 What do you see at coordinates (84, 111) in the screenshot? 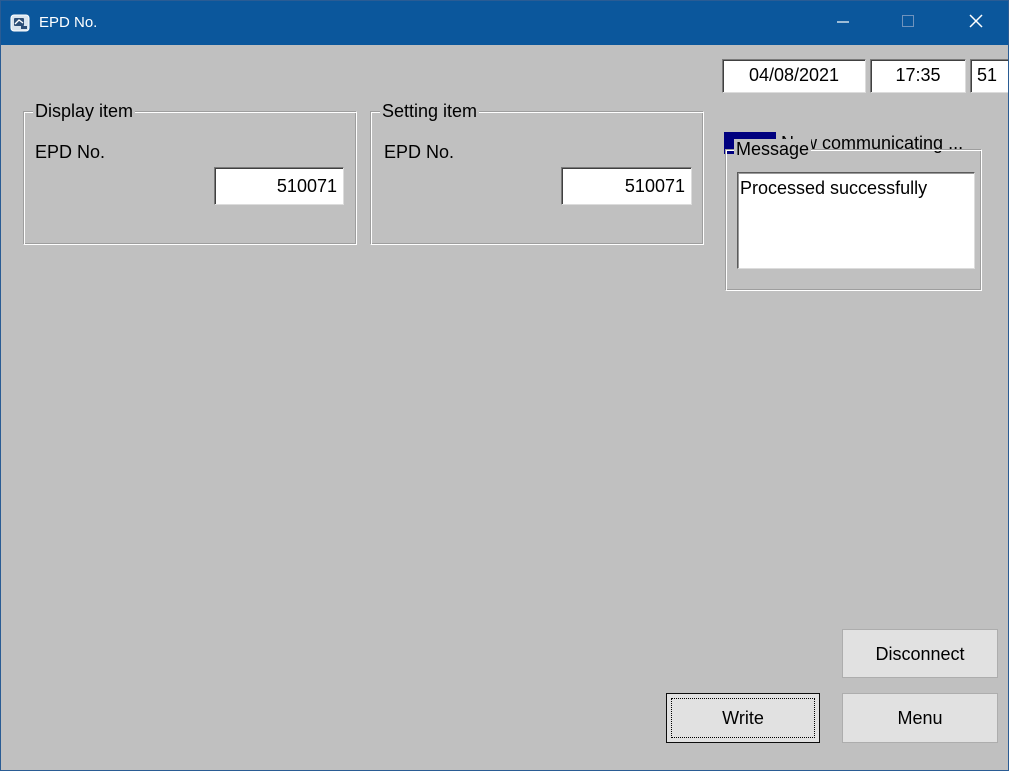
I see `display-item-legend: Display item` at bounding box center [84, 111].